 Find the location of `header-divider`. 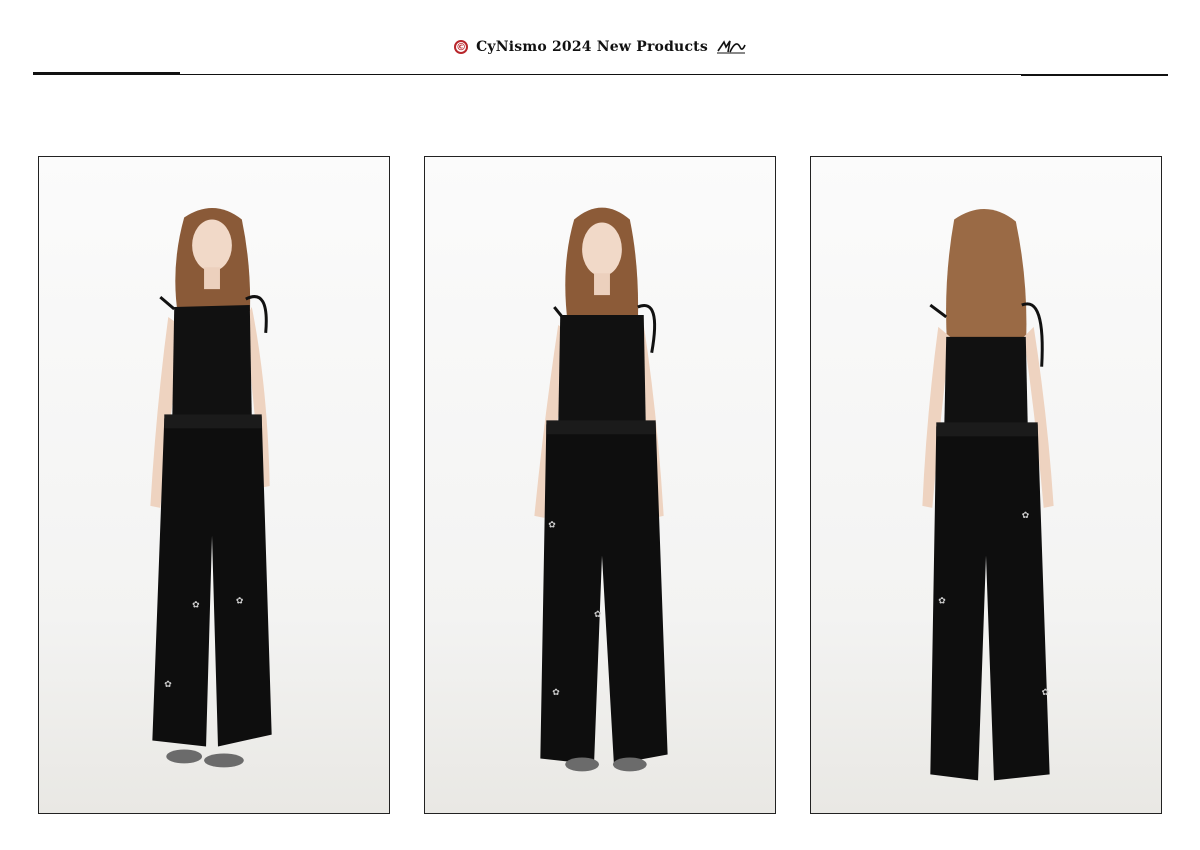

header-divider is located at coordinates (600, 74).